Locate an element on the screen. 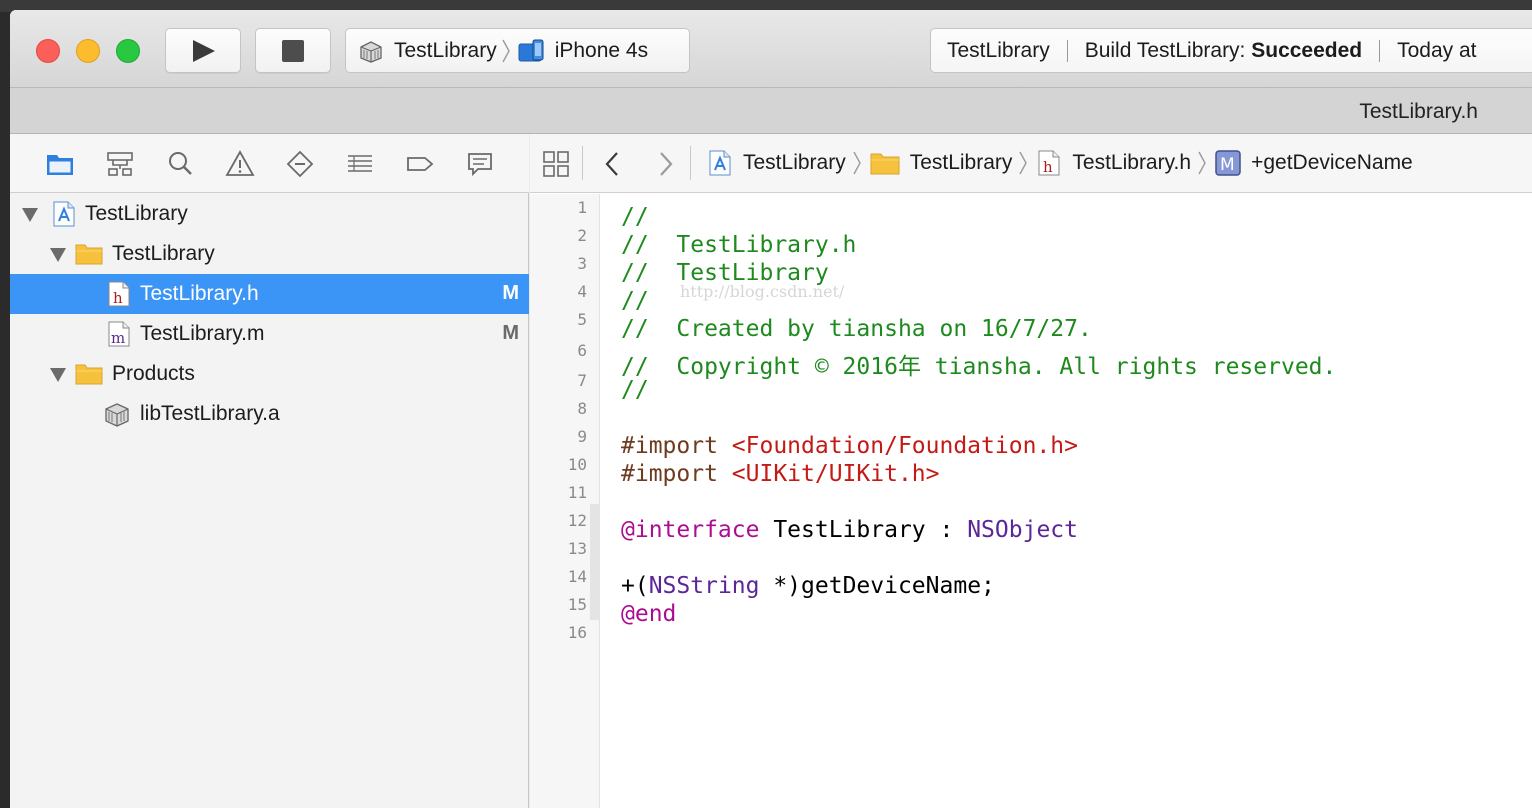 This screenshot has height=808, width=1532. hierarchy-icon is located at coordinates (120, 164).